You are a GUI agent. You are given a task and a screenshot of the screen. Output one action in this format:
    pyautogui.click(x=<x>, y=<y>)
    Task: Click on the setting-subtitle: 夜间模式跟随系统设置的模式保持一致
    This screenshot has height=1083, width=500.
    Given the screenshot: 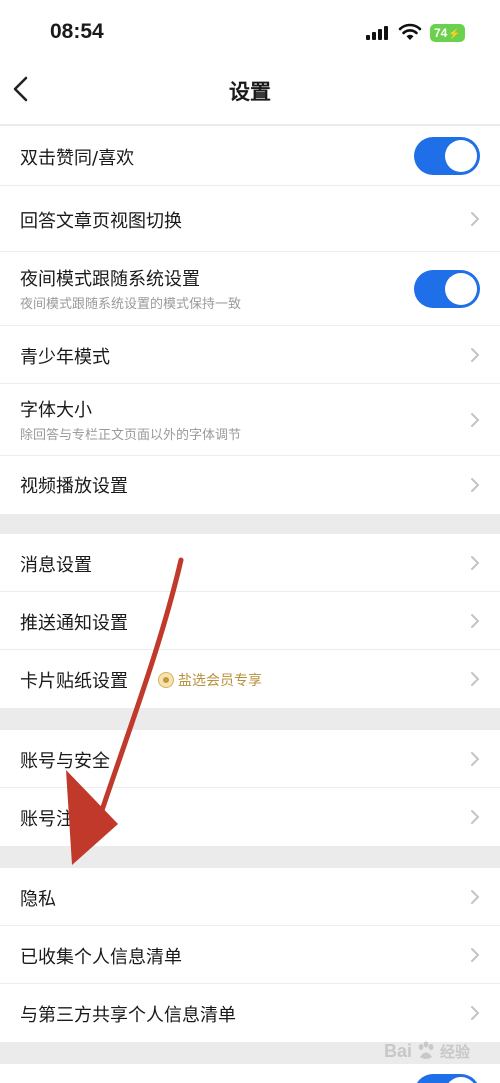 What is the action you would take?
    pyautogui.click(x=131, y=304)
    